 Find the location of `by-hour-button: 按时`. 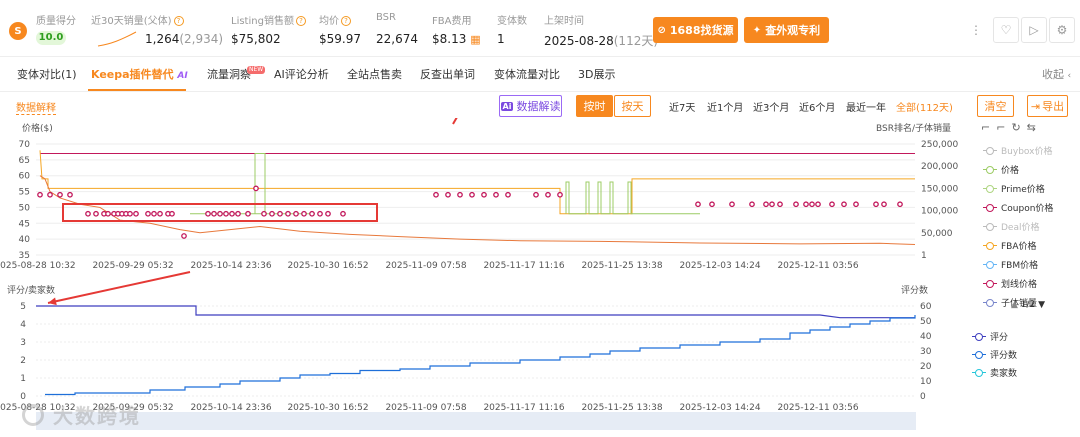

by-hour-button: 按时 is located at coordinates (594, 106).